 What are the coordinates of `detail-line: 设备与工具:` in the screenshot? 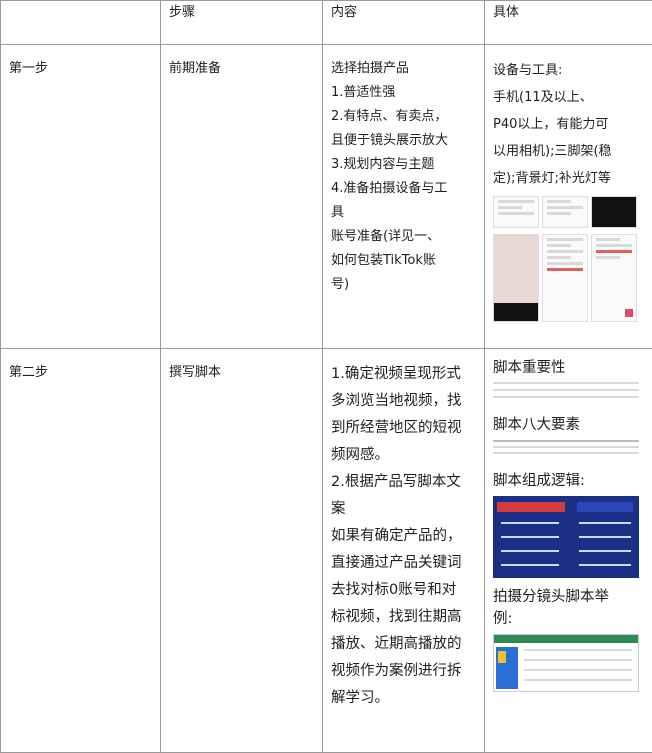 It's located at (572, 70).